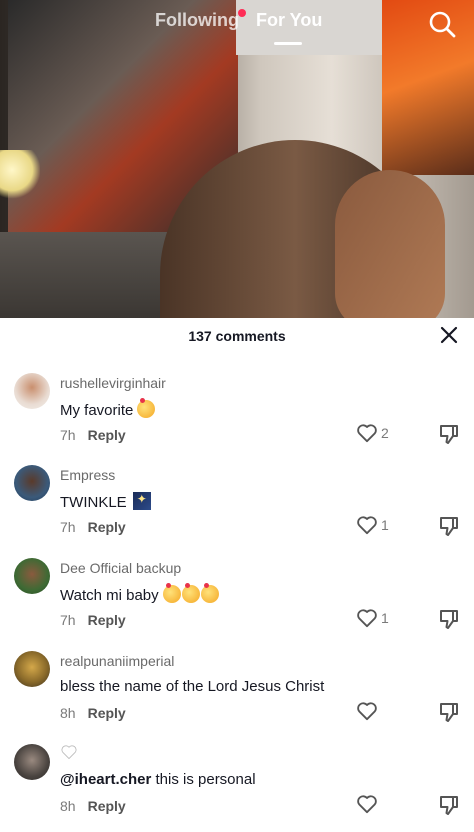  I want to click on lamp-light, so click(20, 175).